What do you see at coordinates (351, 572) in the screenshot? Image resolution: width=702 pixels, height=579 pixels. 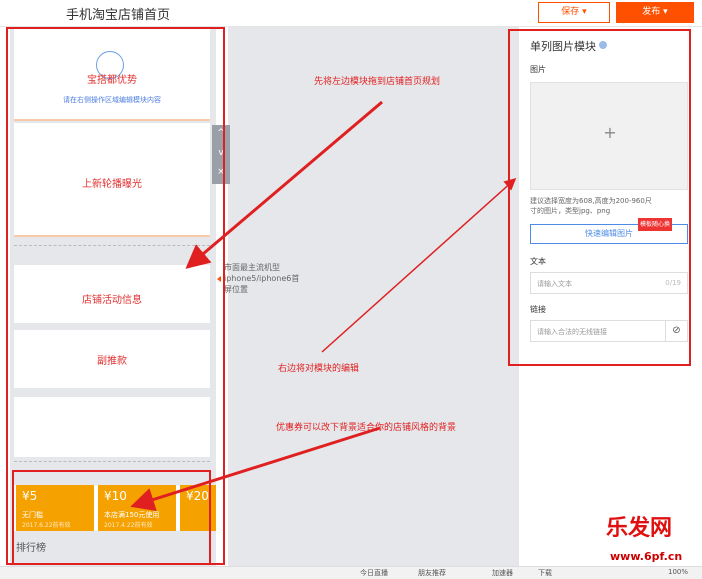 I see `status-bar: 今日直播 朋友推荐 加速器 下载 100%` at bounding box center [351, 572].